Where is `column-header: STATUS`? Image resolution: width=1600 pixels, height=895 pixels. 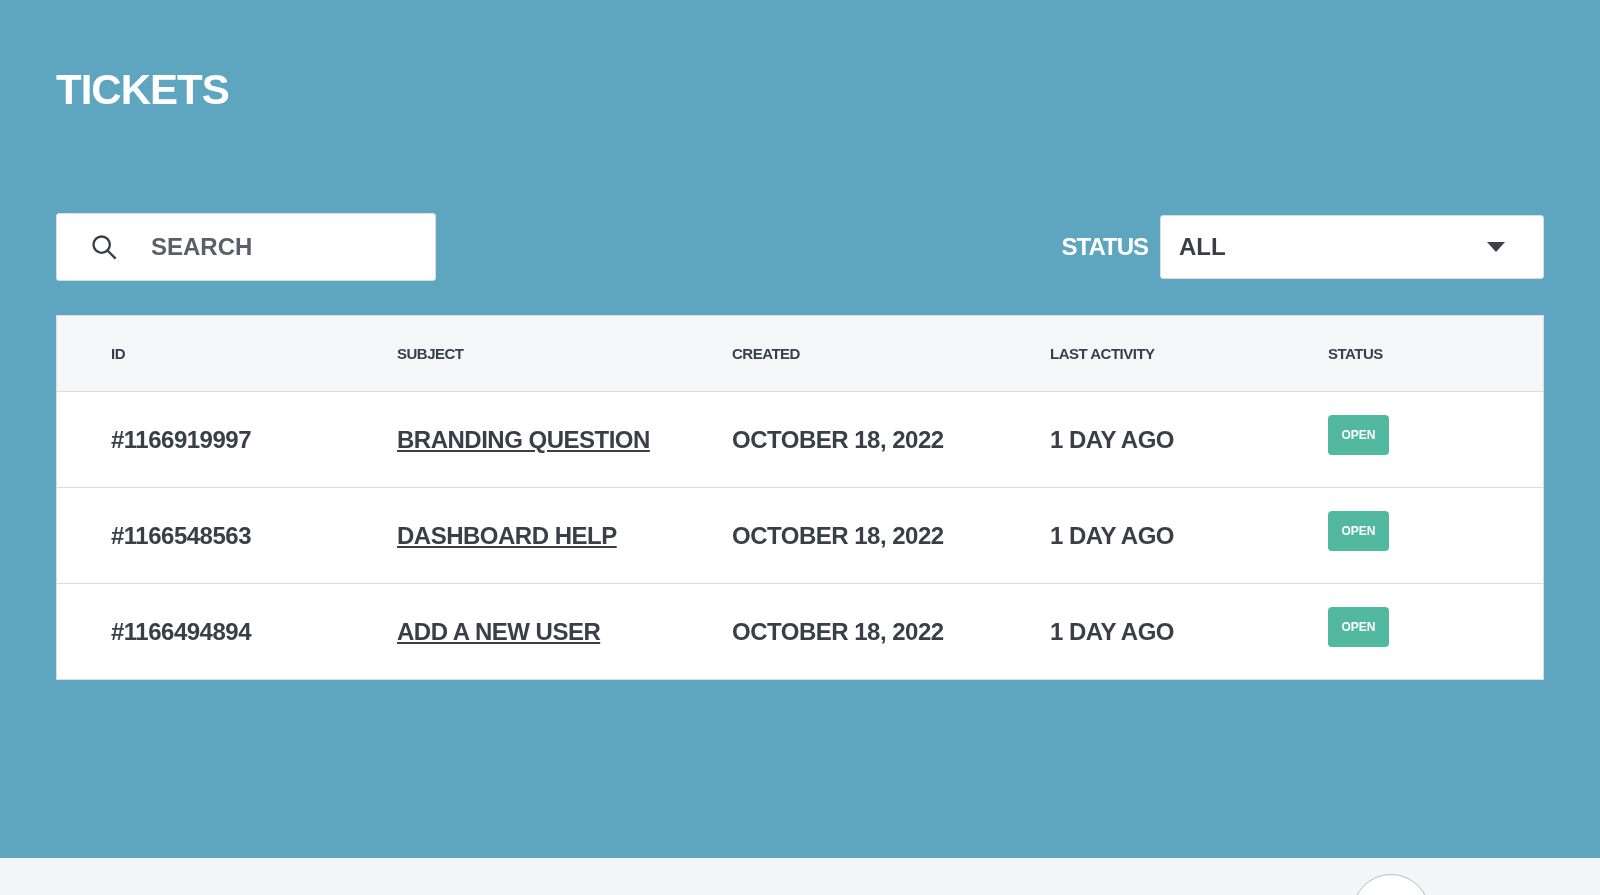
column-header: STATUS is located at coordinates (1356, 353).